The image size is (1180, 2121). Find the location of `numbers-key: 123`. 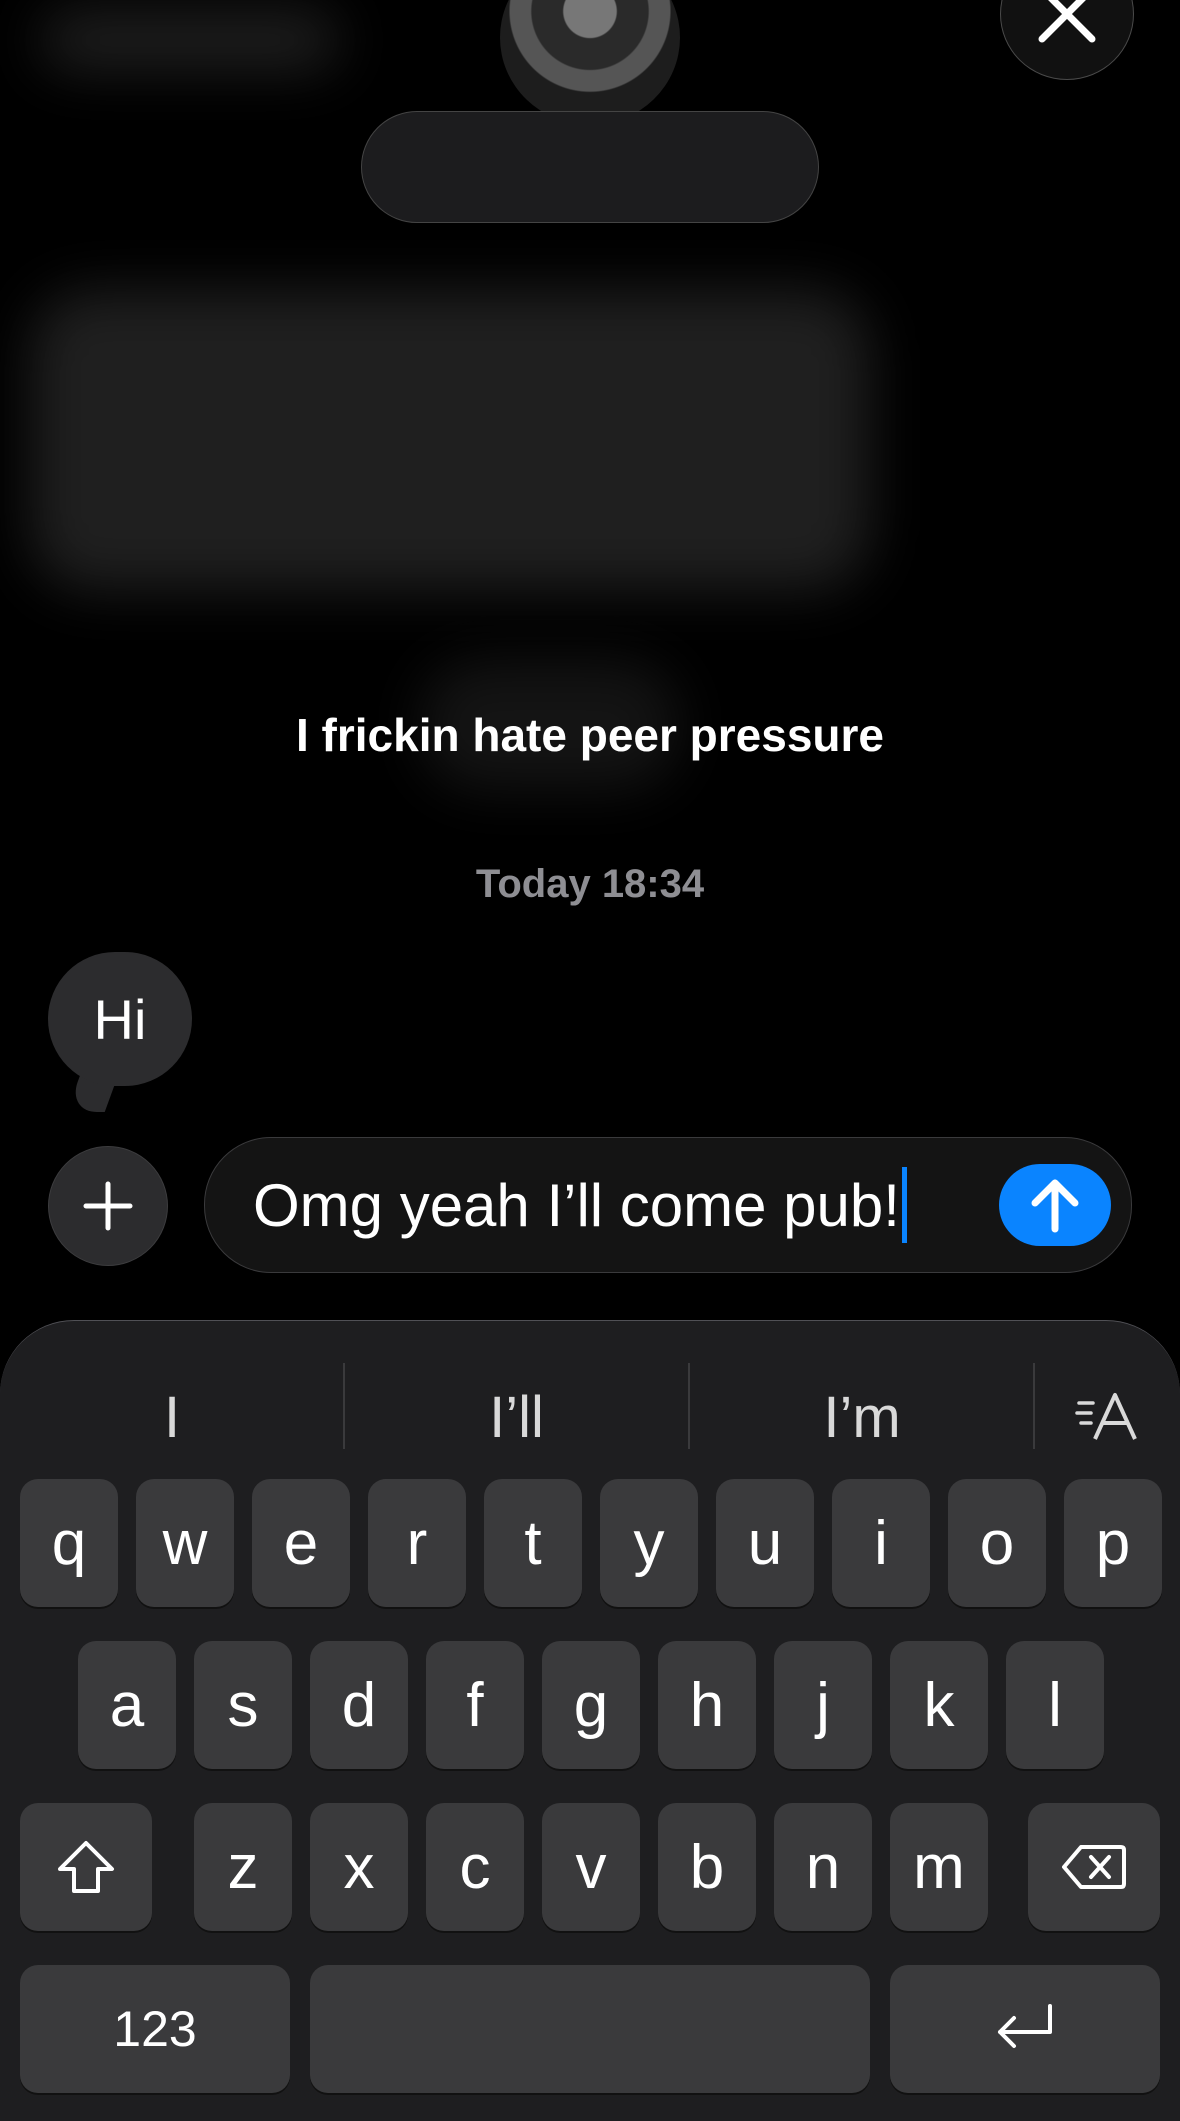

numbers-key: 123 is located at coordinates (155, 2029).